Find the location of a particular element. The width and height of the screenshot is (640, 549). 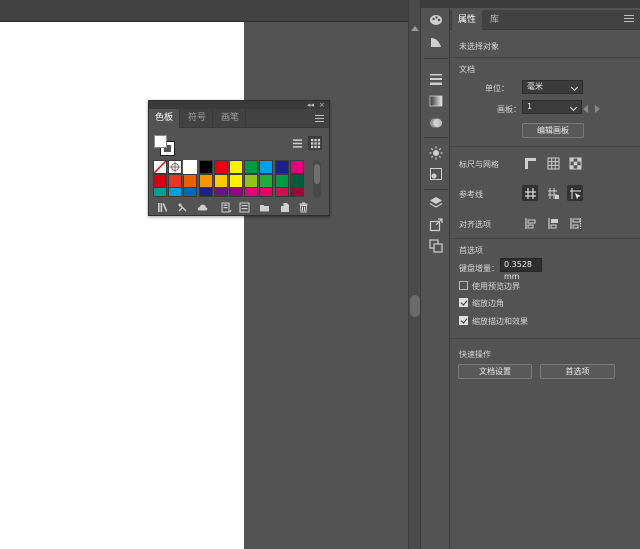

keyboard-increment-input: 0.3528 mm is located at coordinates (521, 269).